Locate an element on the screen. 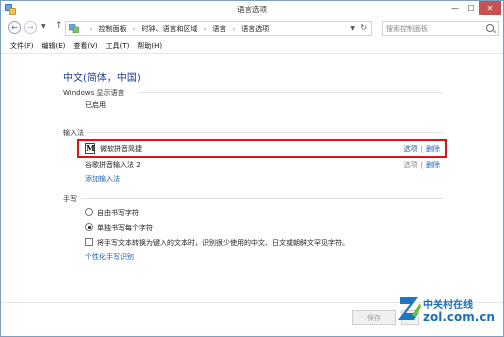  watermark: 中关村在线 zol.com.cn is located at coordinates (448, 311).